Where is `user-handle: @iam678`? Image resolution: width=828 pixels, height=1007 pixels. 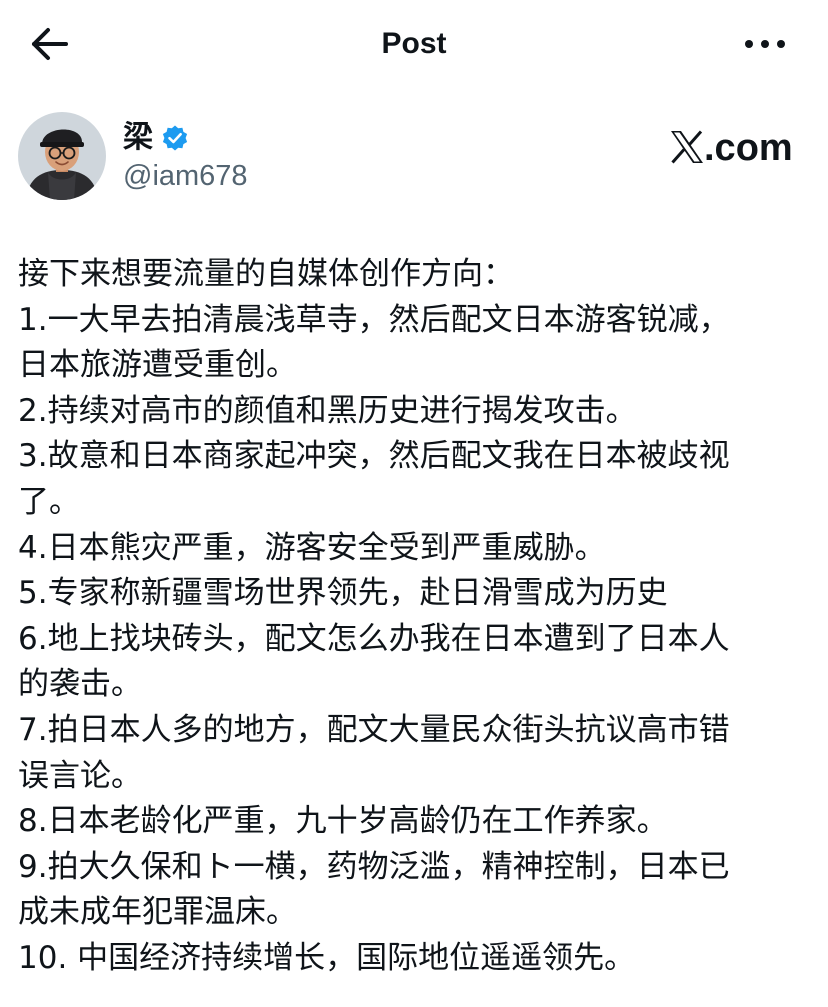 user-handle: @iam678 is located at coordinates (185, 176).